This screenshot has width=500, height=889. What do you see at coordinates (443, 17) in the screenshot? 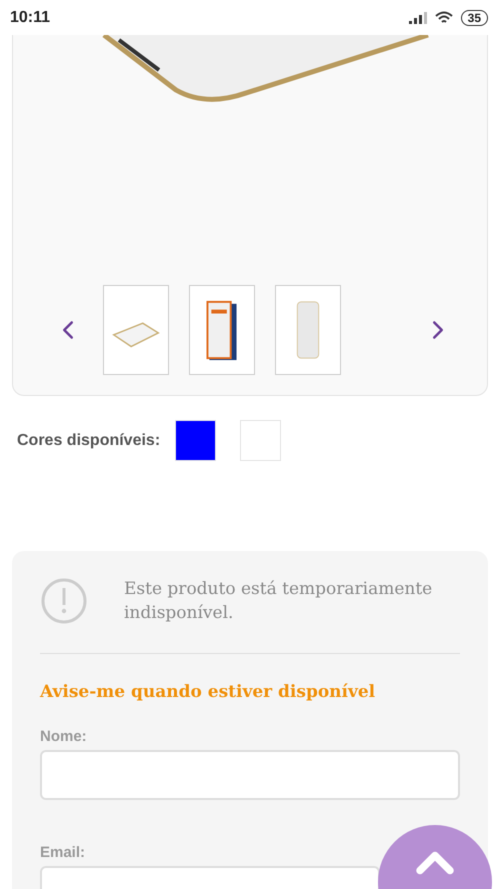
I see `wifi-icon` at bounding box center [443, 17].